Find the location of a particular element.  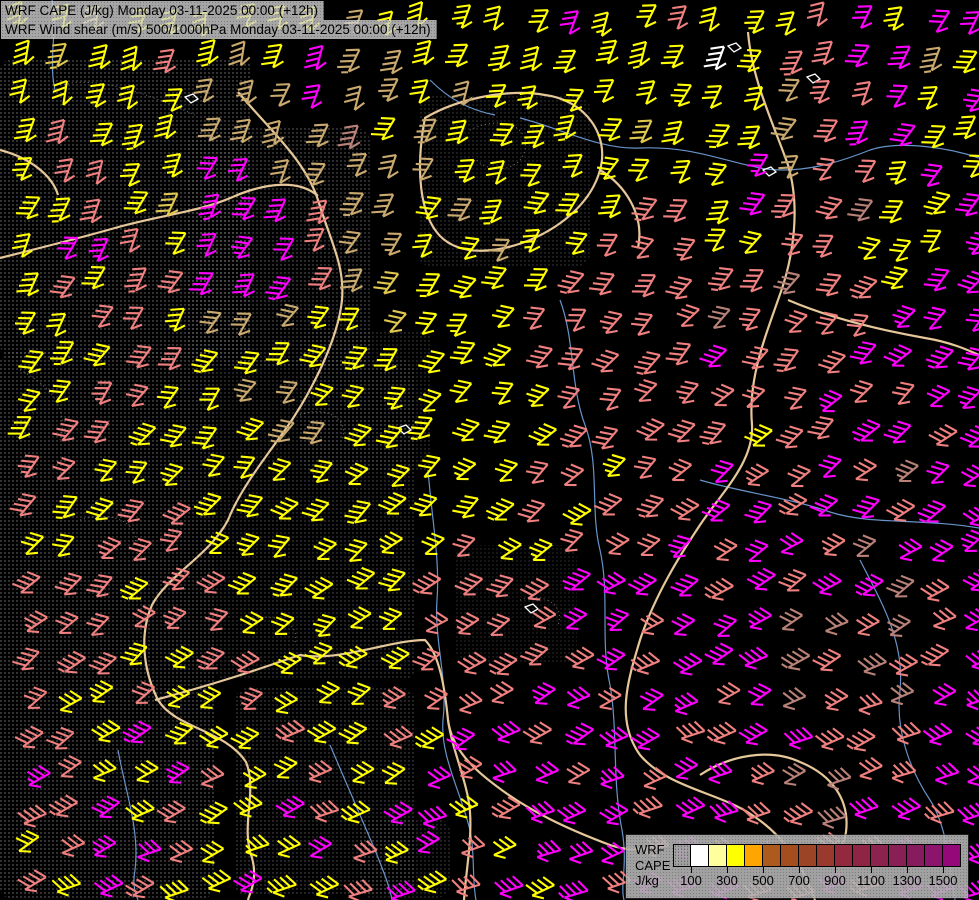

legend-colorbar is located at coordinates (817, 855).